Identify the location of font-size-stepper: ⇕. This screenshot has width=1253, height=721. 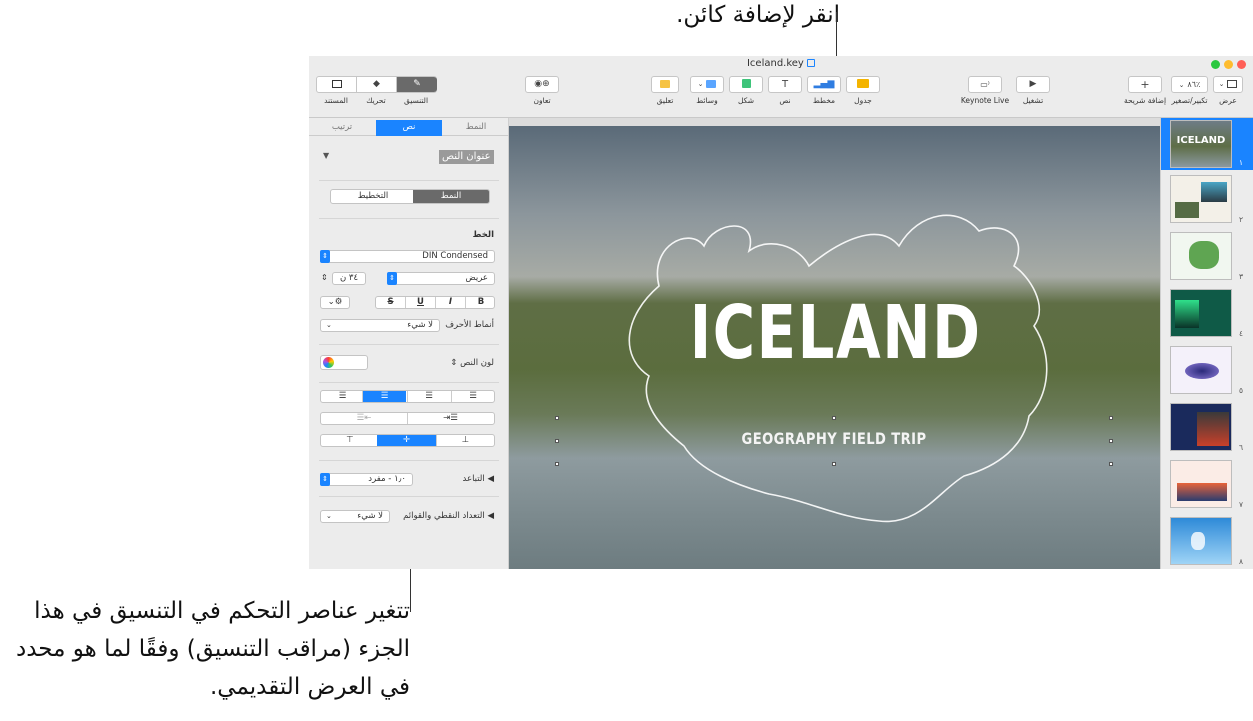
(324, 277).